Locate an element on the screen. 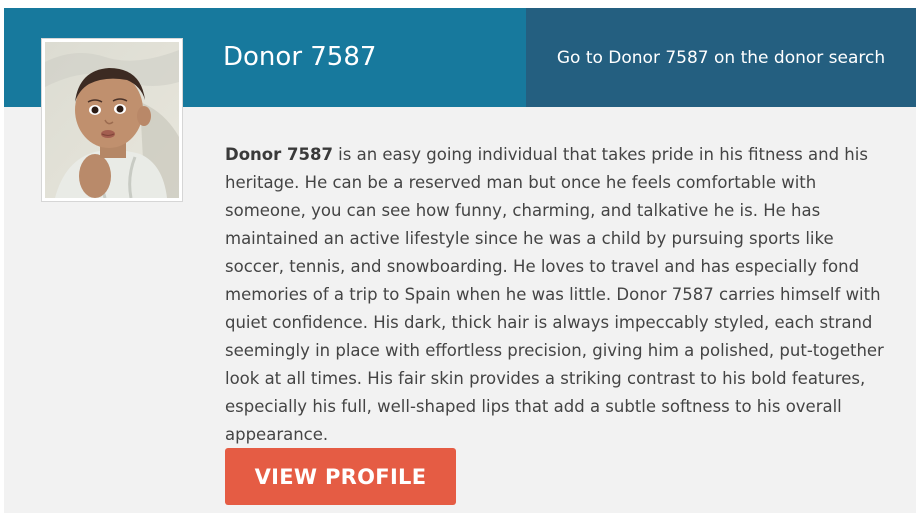  donor-title: Donor 7587 is located at coordinates (300, 57).